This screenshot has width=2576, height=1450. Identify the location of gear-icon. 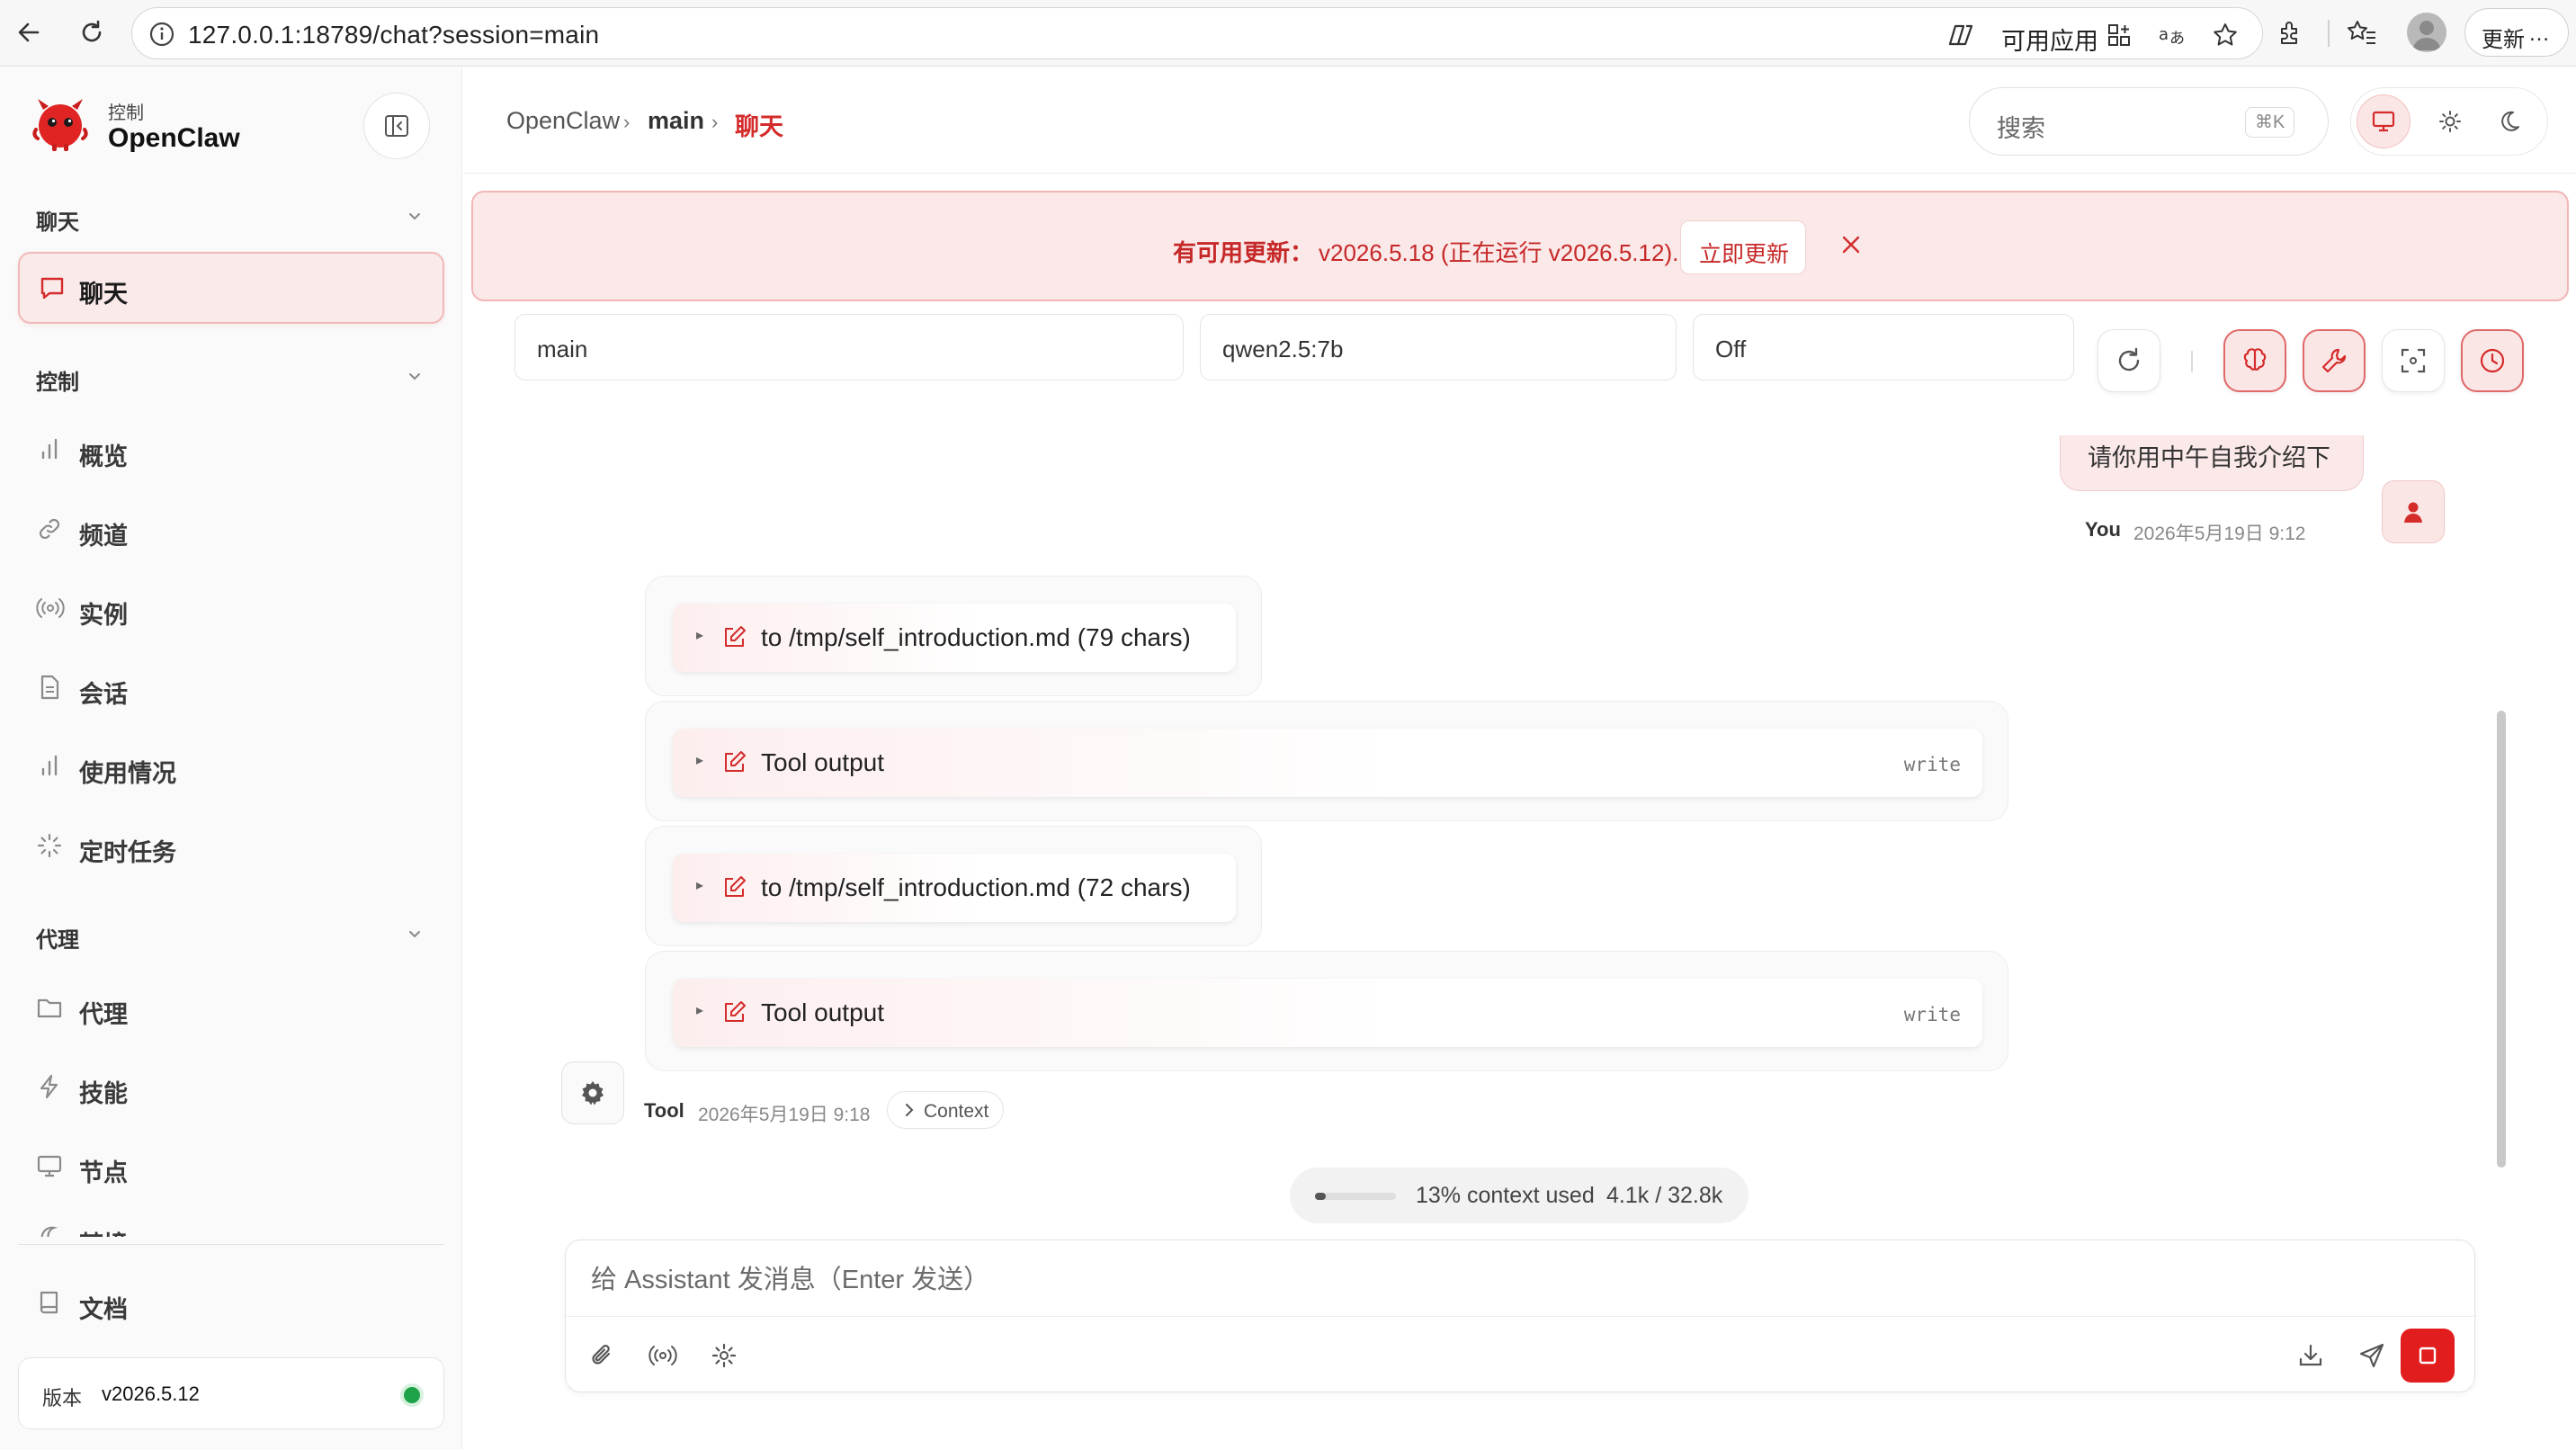
(724, 1355).